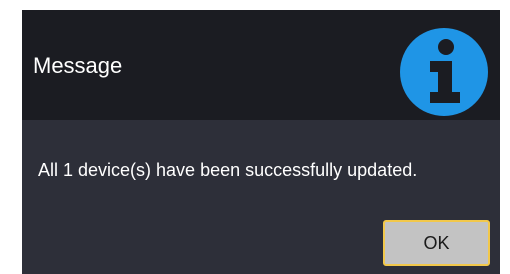  Describe the element at coordinates (444, 72) in the screenshot. I see `info-icon` at that location.